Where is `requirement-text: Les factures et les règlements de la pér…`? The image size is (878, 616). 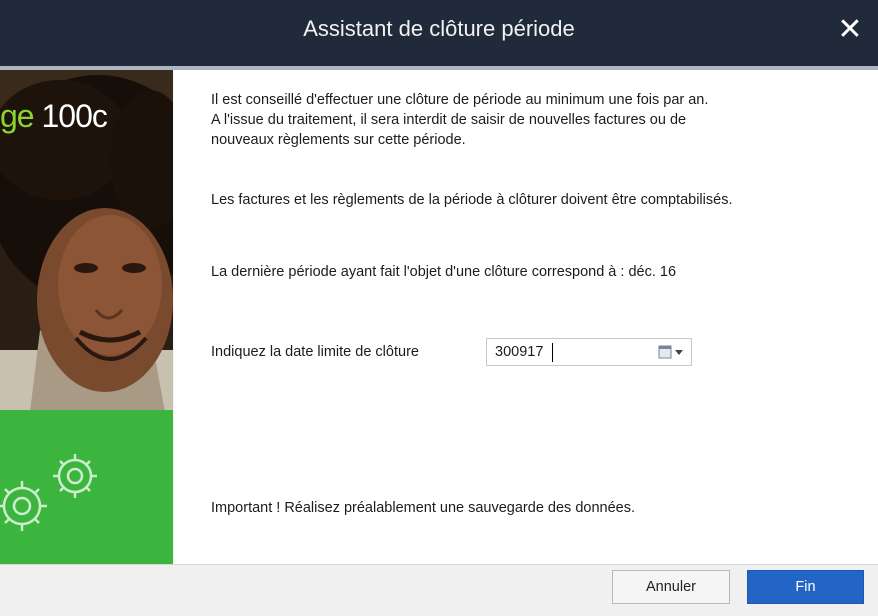 requirement-text: Les factures et les règlements de la pér… is located at coordinates (472, 200).